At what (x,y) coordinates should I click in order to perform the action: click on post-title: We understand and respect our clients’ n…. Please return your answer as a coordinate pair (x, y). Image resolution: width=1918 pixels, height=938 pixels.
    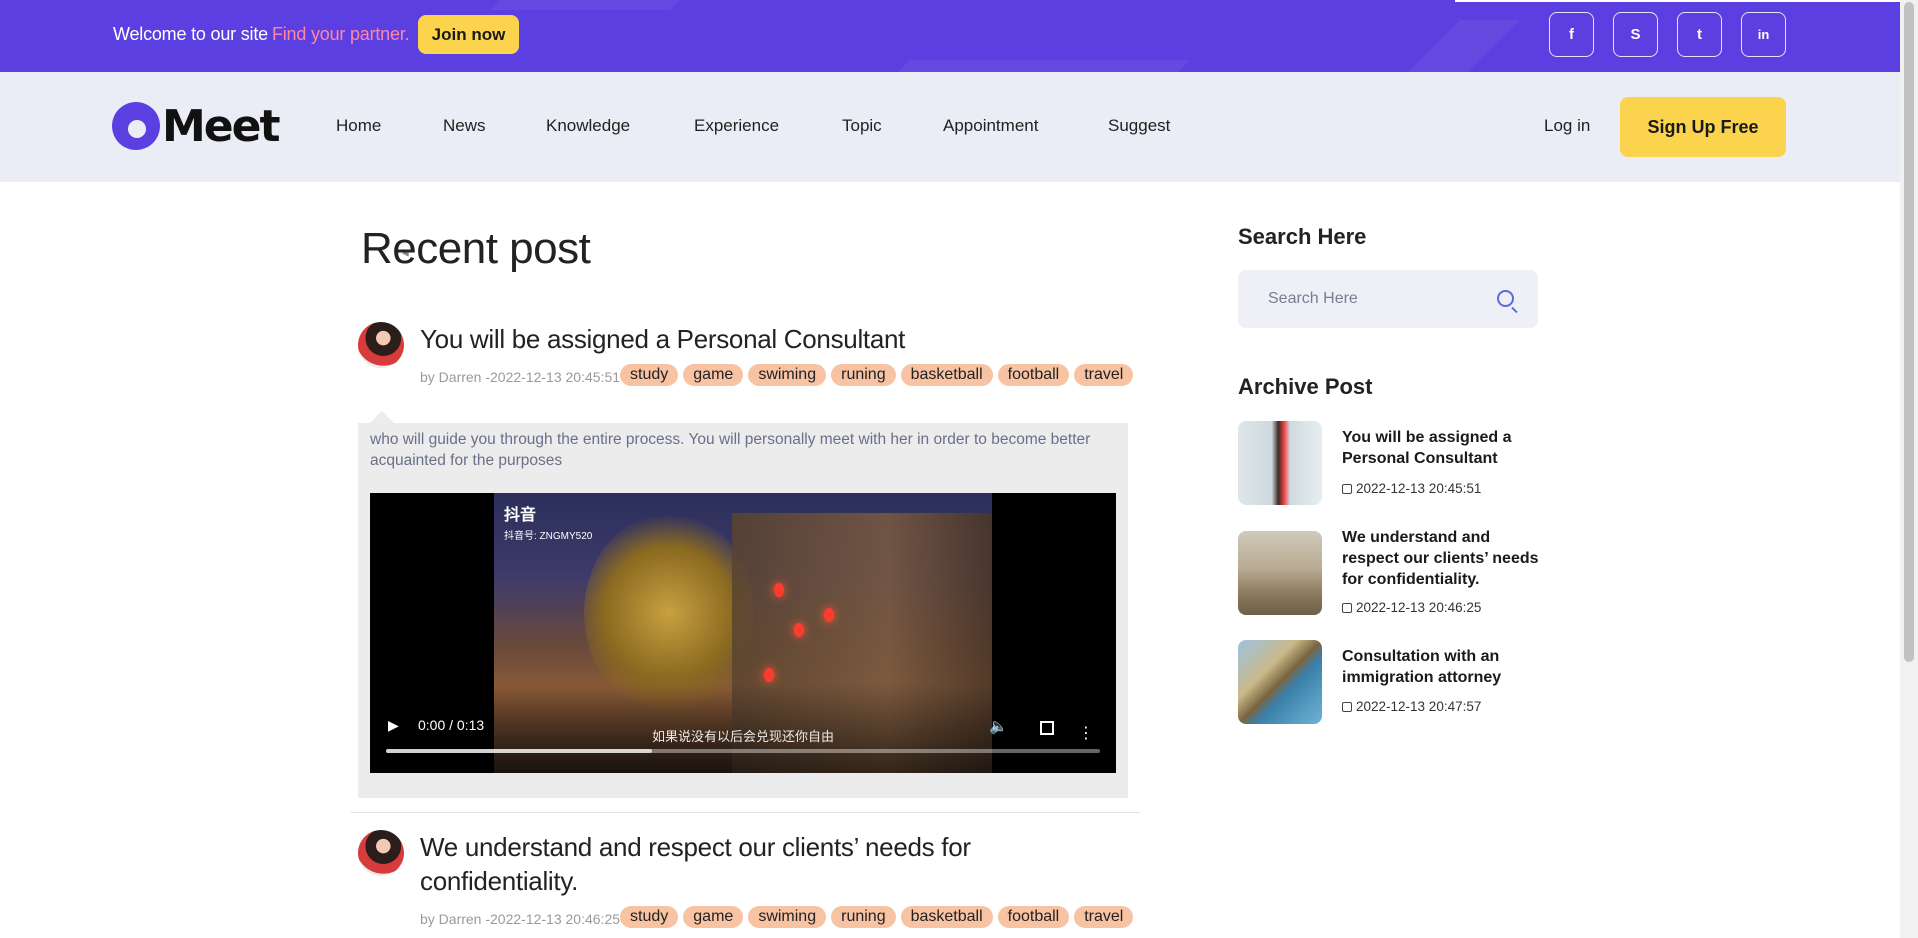
    Looking at the image, I should click on (740, 864).